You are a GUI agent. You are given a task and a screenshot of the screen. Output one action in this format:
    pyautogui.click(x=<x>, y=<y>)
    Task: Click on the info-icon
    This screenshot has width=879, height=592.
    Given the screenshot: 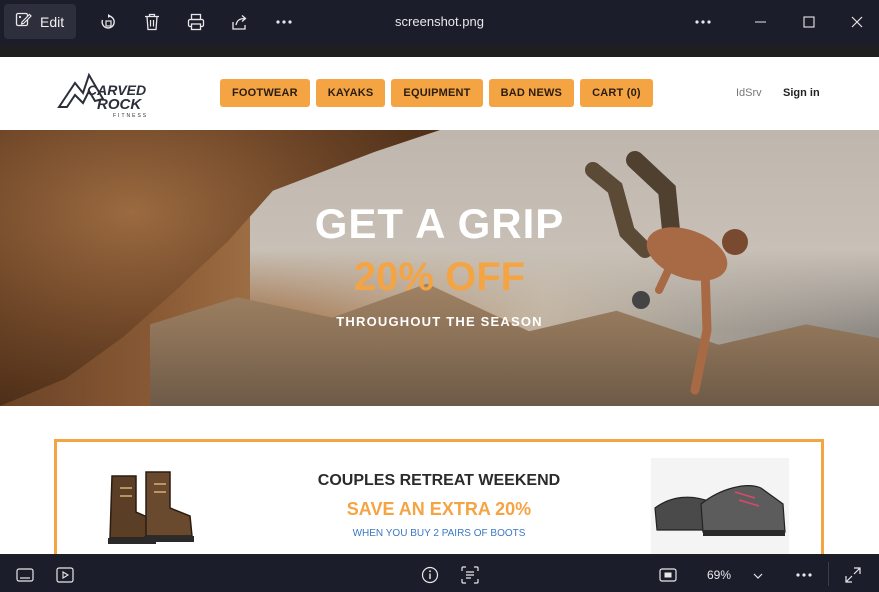 What is the action you would take?
    pyautogui.click(x=430, y=575)
    